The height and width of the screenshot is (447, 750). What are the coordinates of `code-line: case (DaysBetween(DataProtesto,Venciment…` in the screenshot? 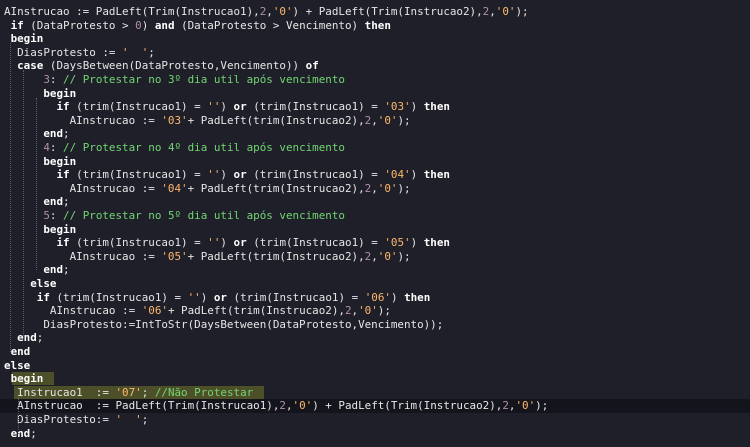 It's located at (375, 66).